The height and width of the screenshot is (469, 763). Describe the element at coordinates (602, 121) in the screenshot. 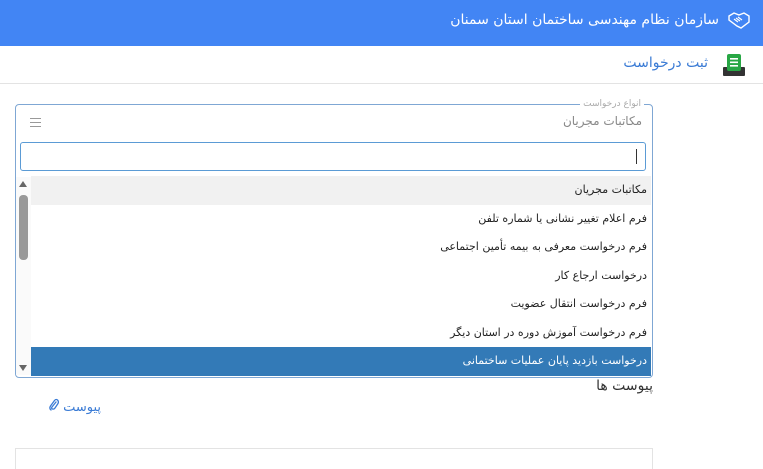

I see `request-type-selected: مکاتبات مجریان` at that location.